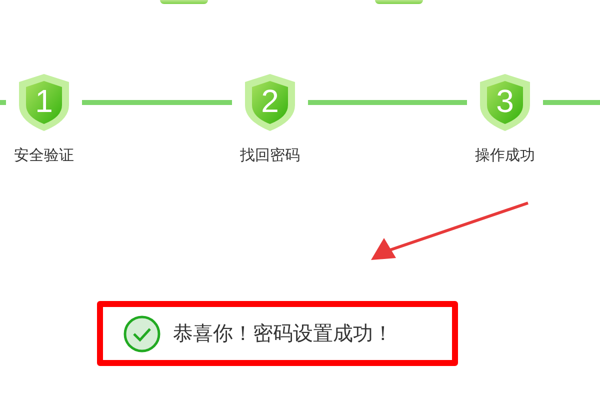  I want to click on shield-icon: 2, so click(270, 102).